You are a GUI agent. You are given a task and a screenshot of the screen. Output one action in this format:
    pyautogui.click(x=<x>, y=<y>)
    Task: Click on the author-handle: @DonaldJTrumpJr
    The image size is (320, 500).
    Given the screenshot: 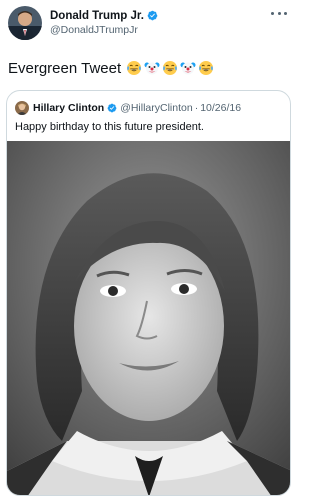 What is the action you would take?
    pyautogui.click(x=104, y=30)
    